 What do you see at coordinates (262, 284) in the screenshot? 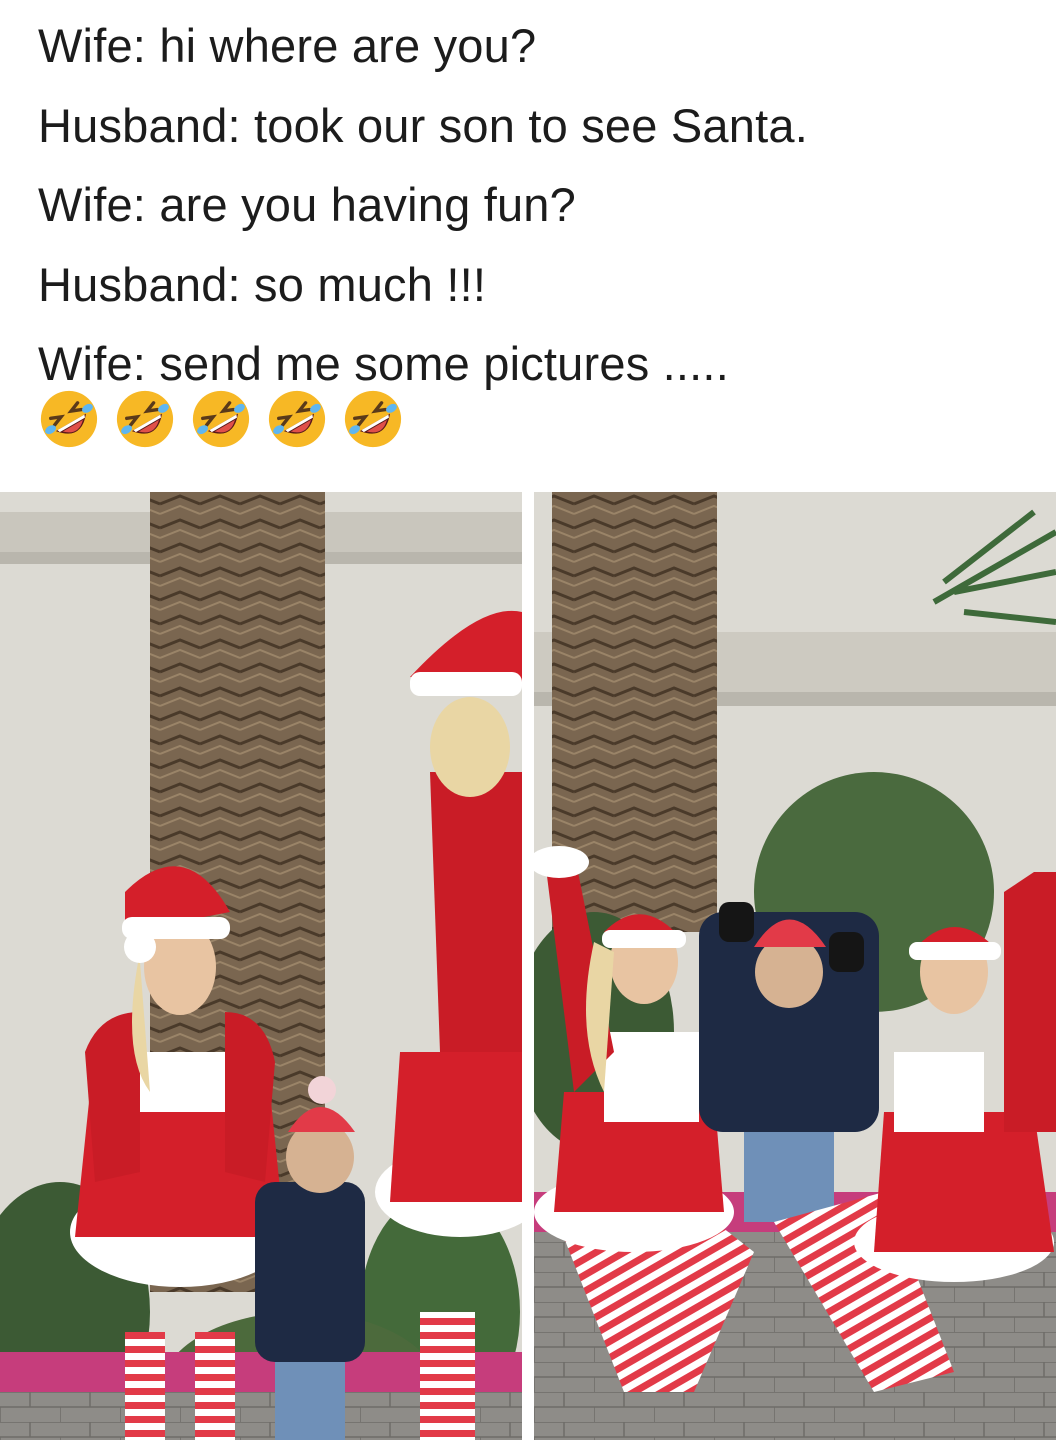
I see `caption-line-4: Husband: so much !!!` at bounding box center [262, 284].